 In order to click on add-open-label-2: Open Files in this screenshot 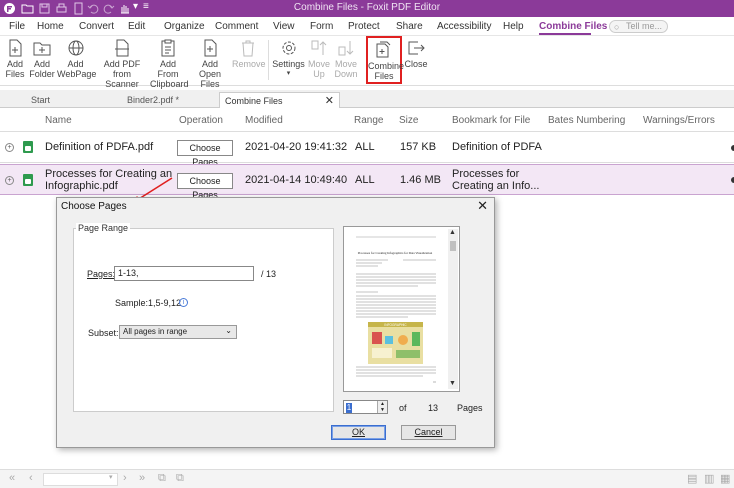, I will do `click(210, 79)`.